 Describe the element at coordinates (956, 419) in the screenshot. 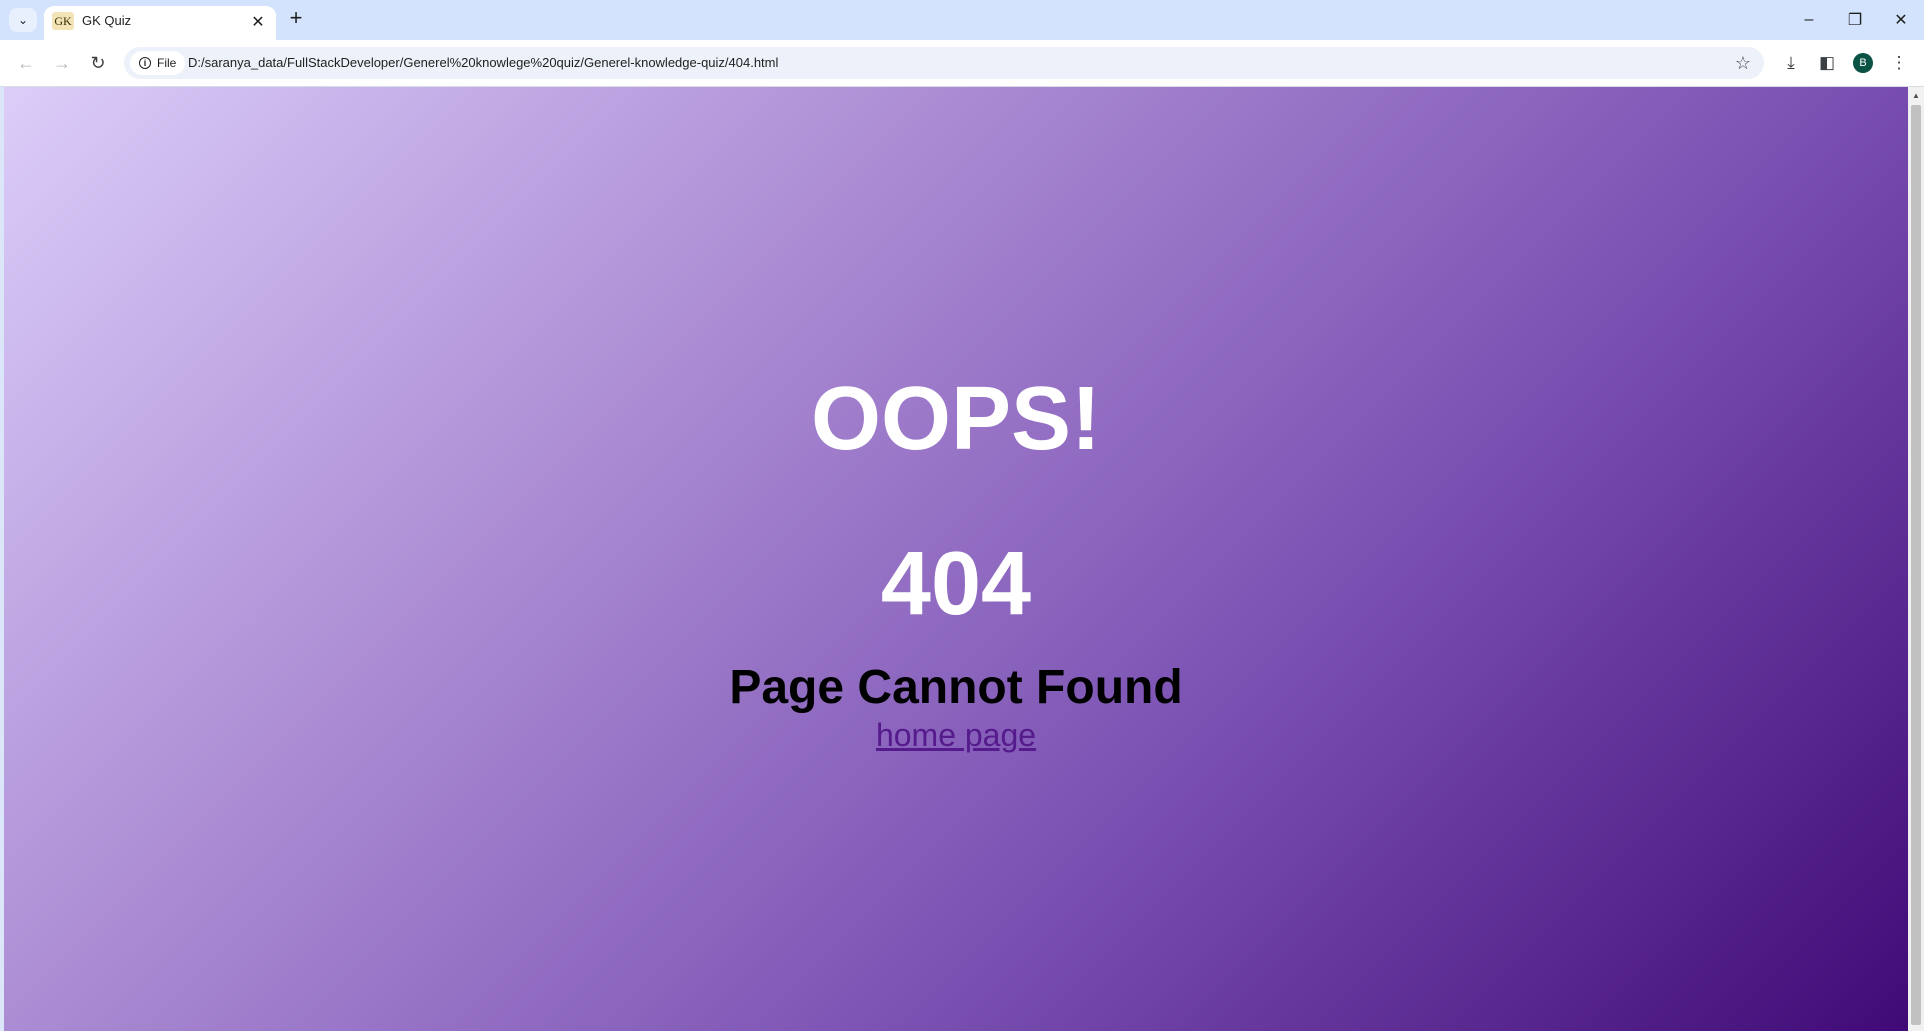

I see `oops-heading: OOPS!` at that location.